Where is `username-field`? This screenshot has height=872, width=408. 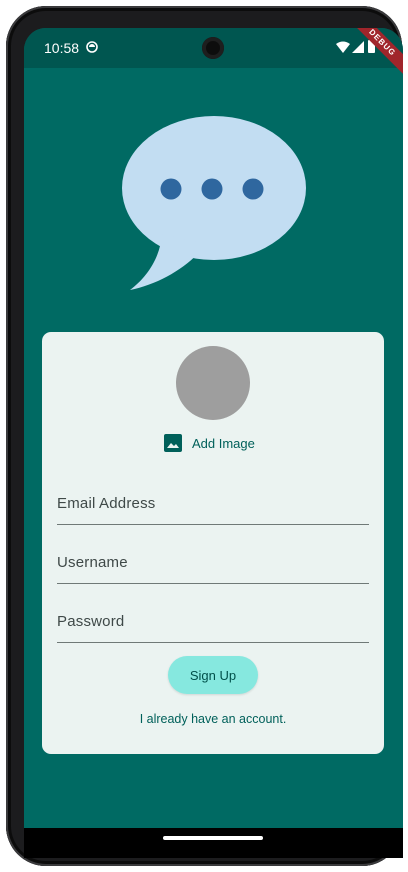
username-field is located at coordinates (213, 562).